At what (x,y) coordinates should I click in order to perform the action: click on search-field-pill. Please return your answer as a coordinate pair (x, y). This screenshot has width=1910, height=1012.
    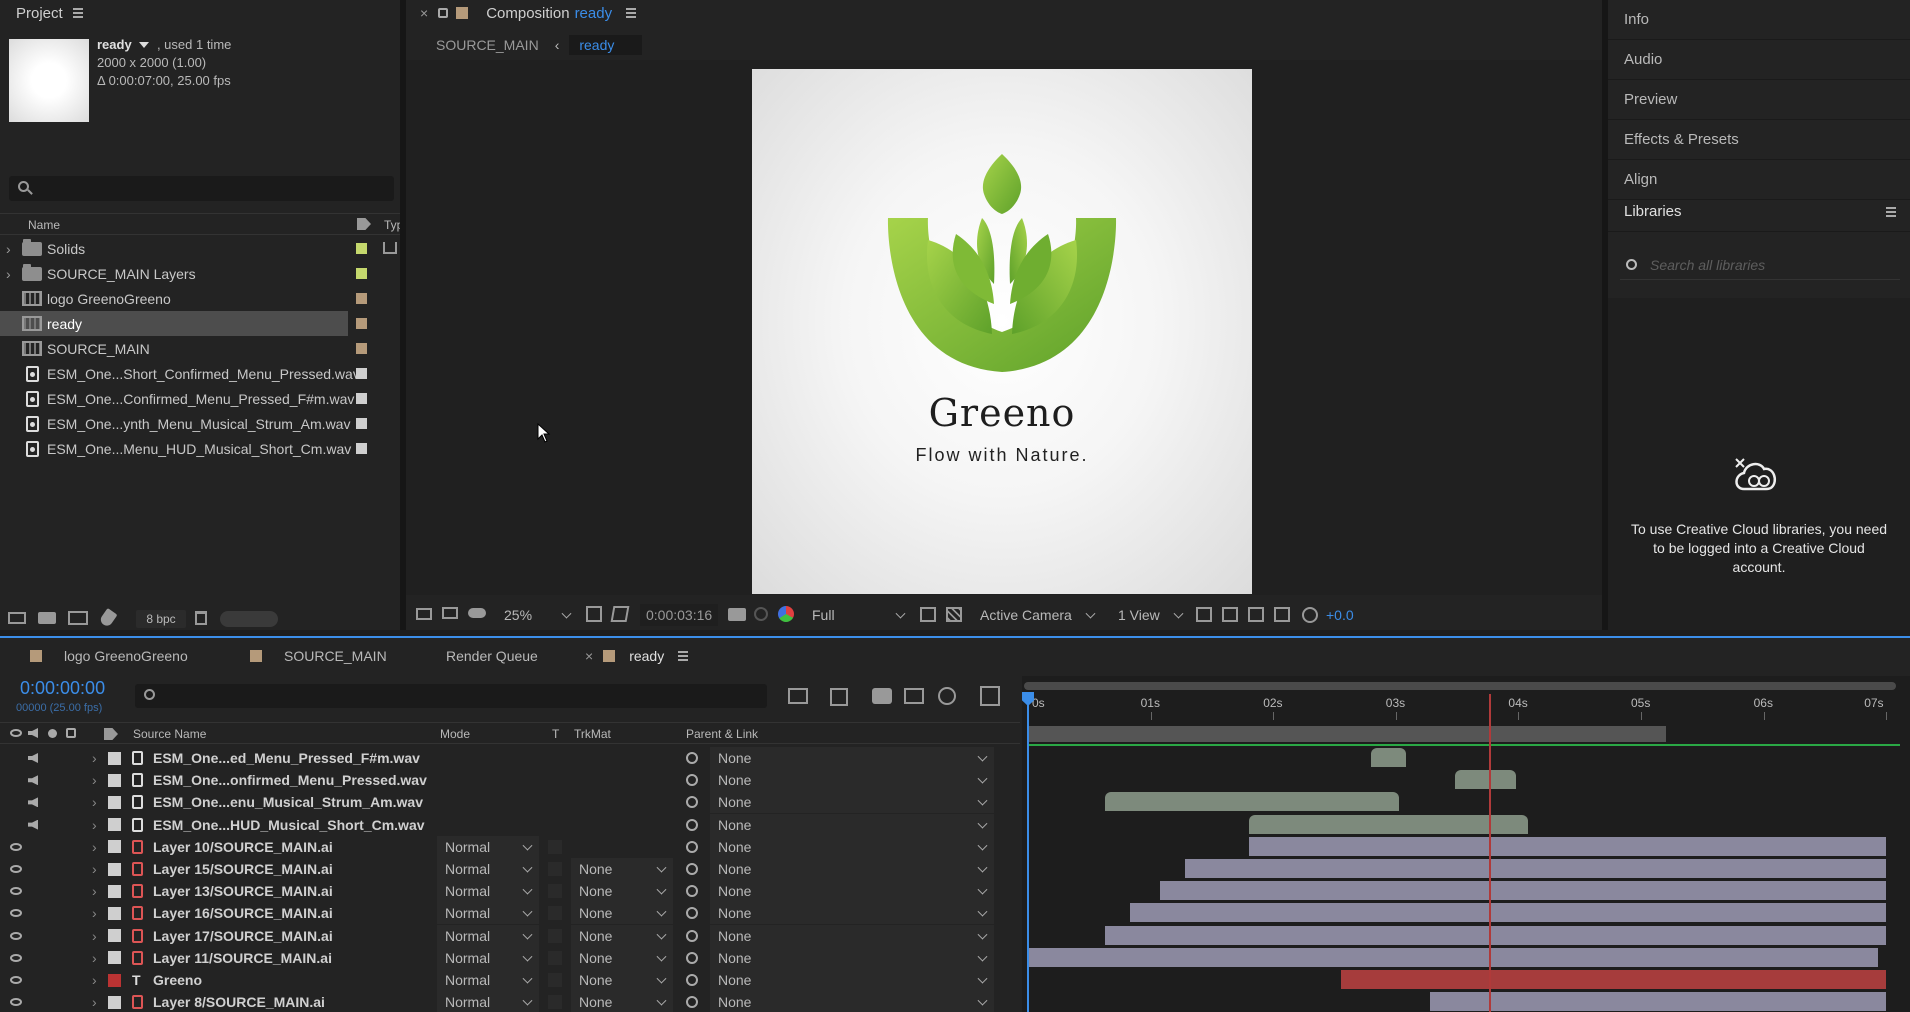
    Looking at the image, I should click on (249, 619).